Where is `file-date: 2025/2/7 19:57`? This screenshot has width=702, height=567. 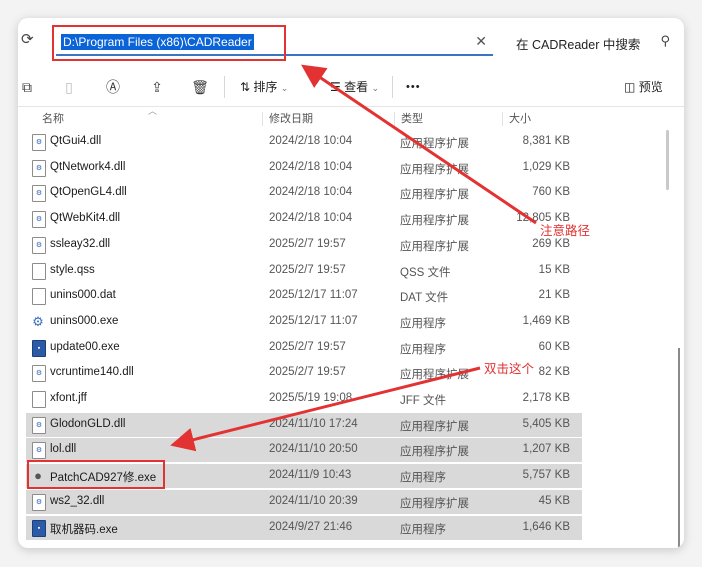 file-date: 2025/2/7 19:57 is located at coordinates (307, 269).